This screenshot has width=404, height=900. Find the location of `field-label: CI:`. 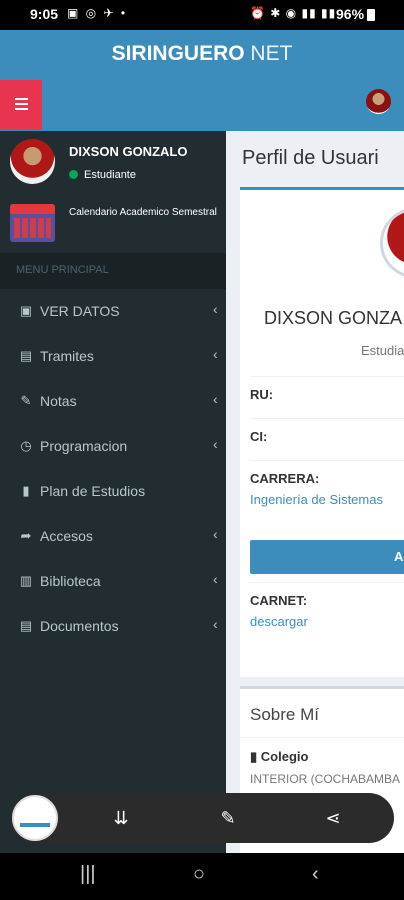

field-label: CI: is located at coordinates (259, 436).